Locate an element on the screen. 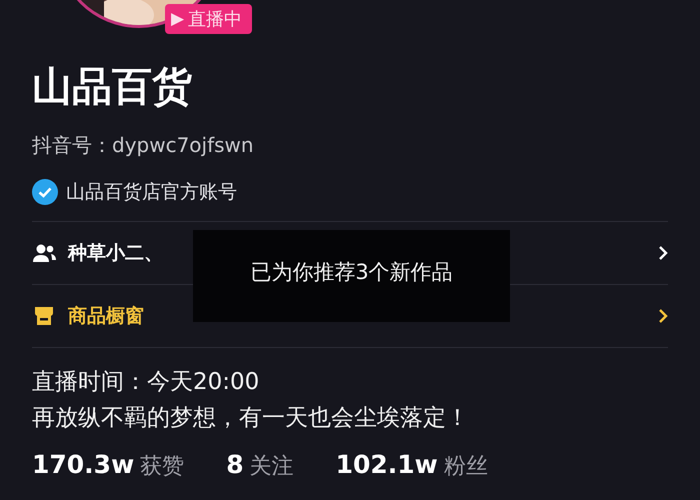 The height and width of the screenshot is (500, 700). bio-text: 直播时间：今天20:00 is located at coordinates (146, 382).